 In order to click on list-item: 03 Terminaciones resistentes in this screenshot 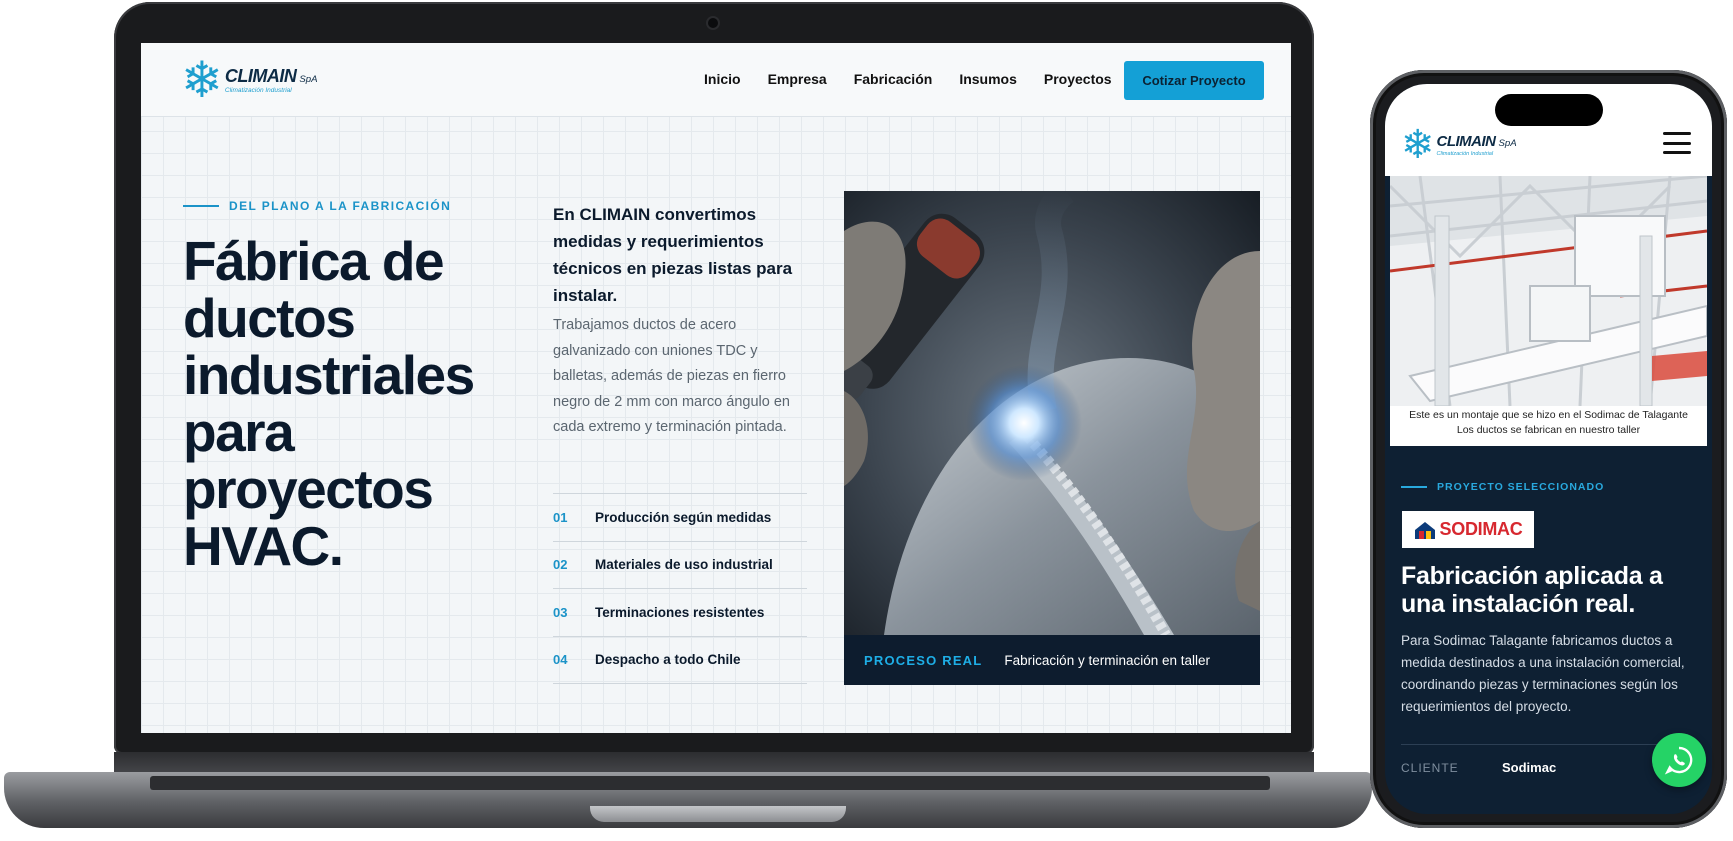, I will do `click(680, 613)`.